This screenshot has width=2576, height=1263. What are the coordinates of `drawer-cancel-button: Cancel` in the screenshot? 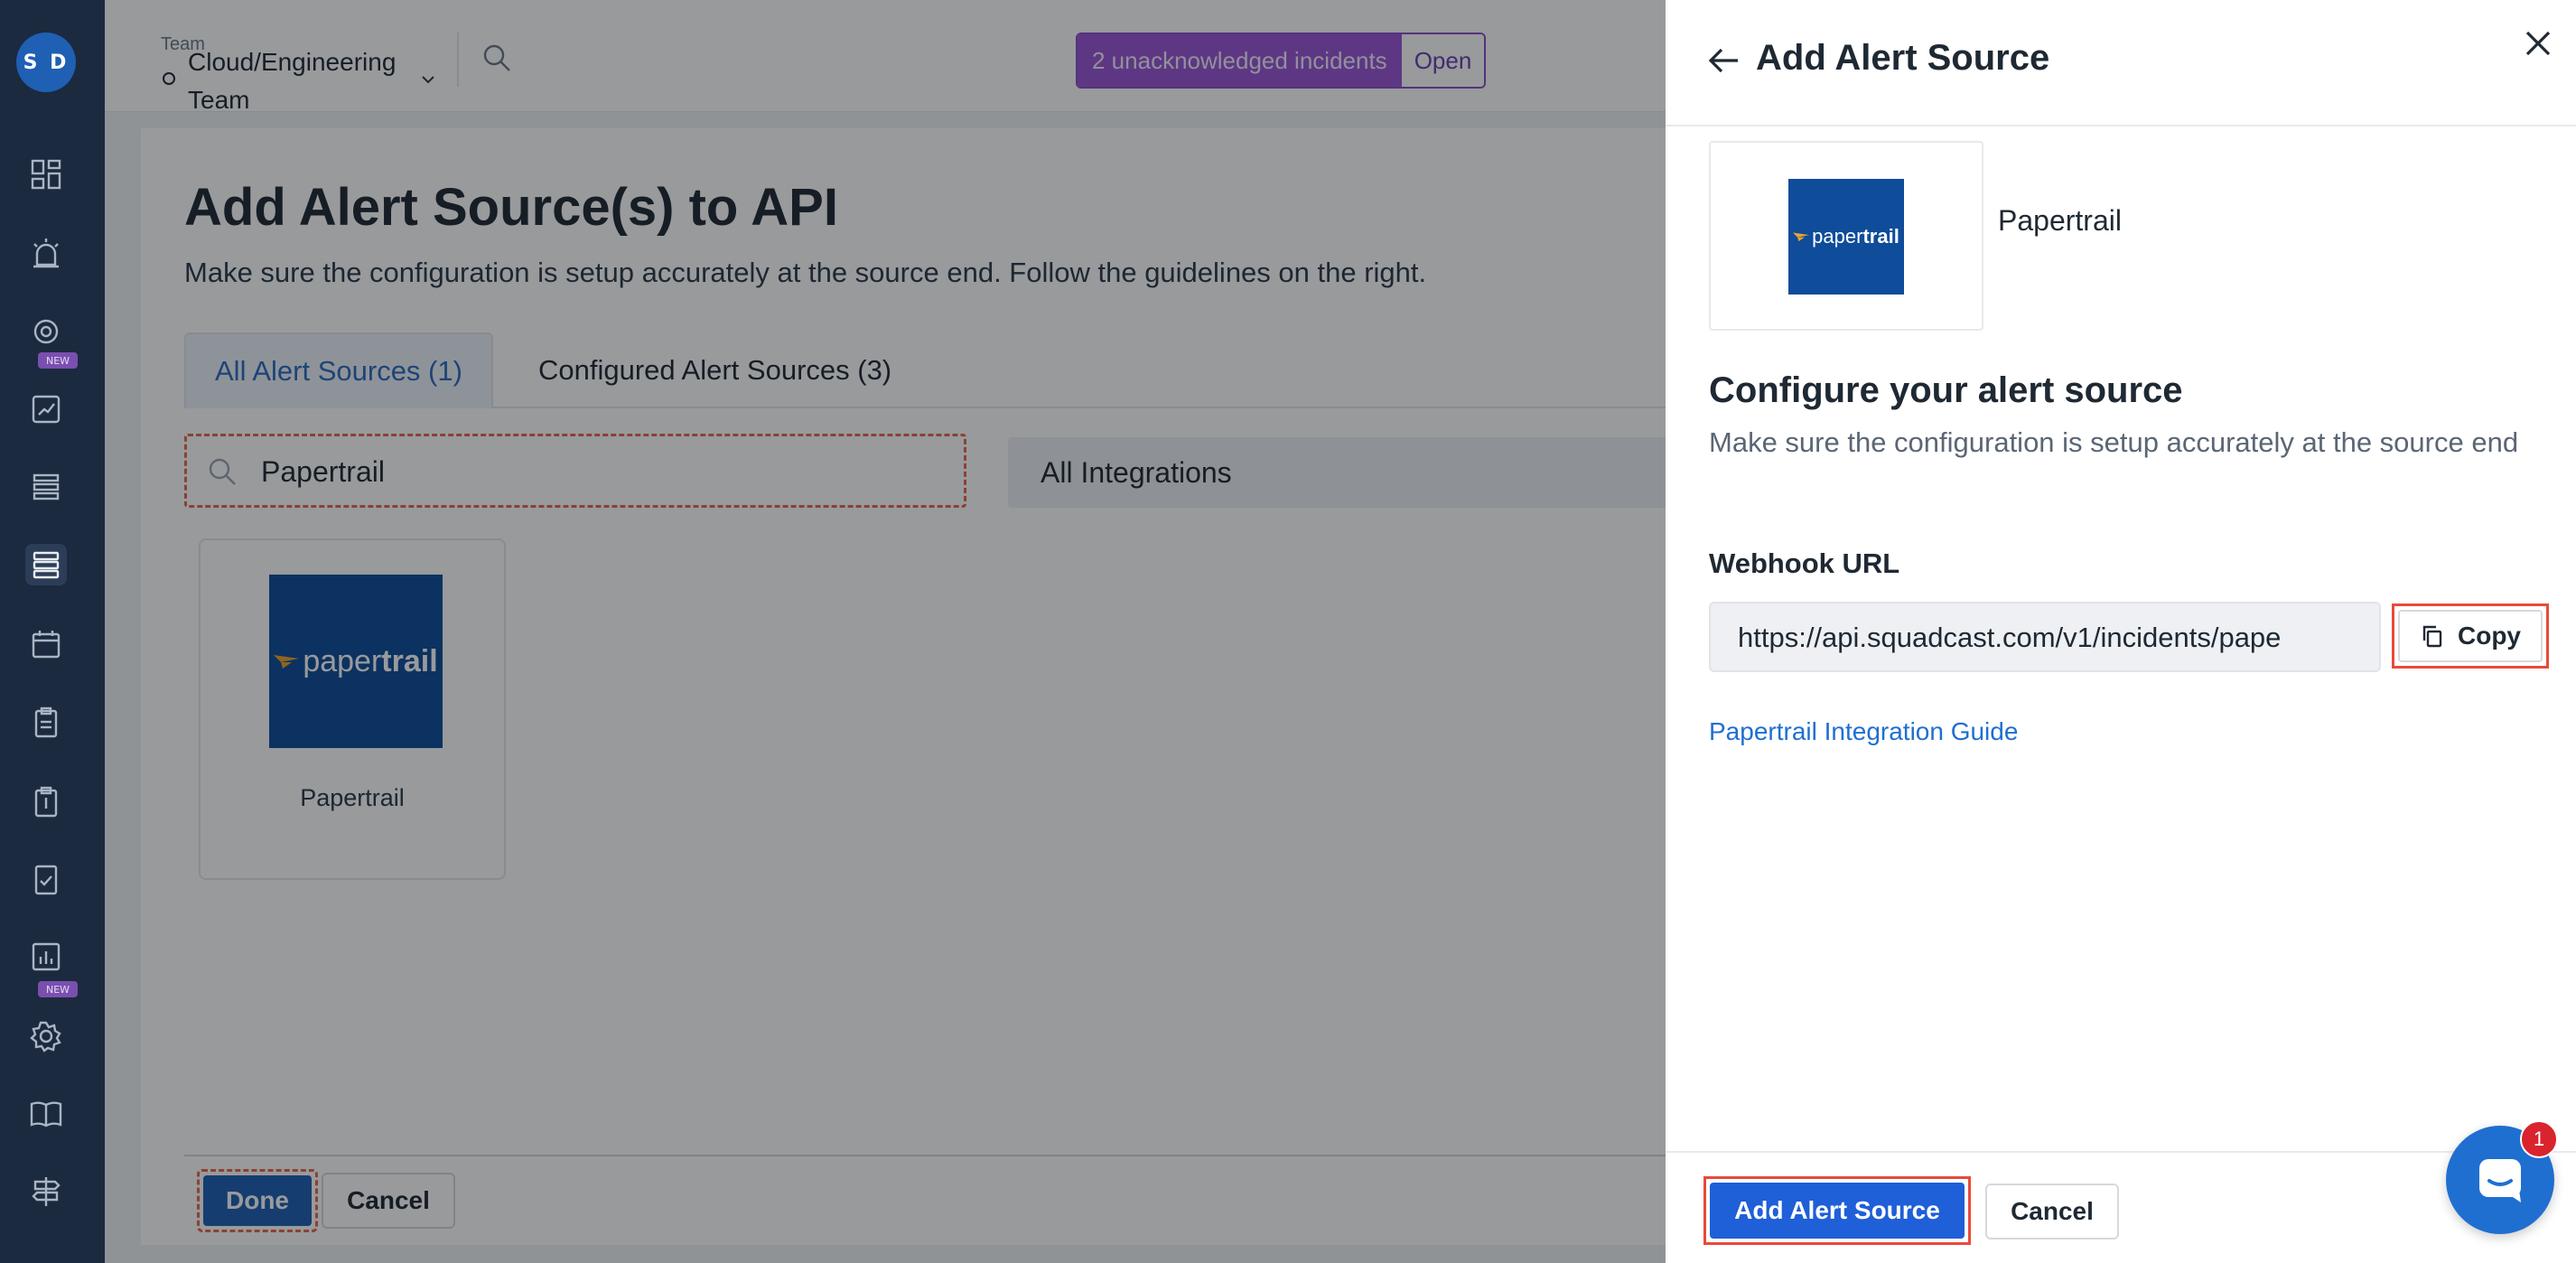 It's located at (2052, 1211).